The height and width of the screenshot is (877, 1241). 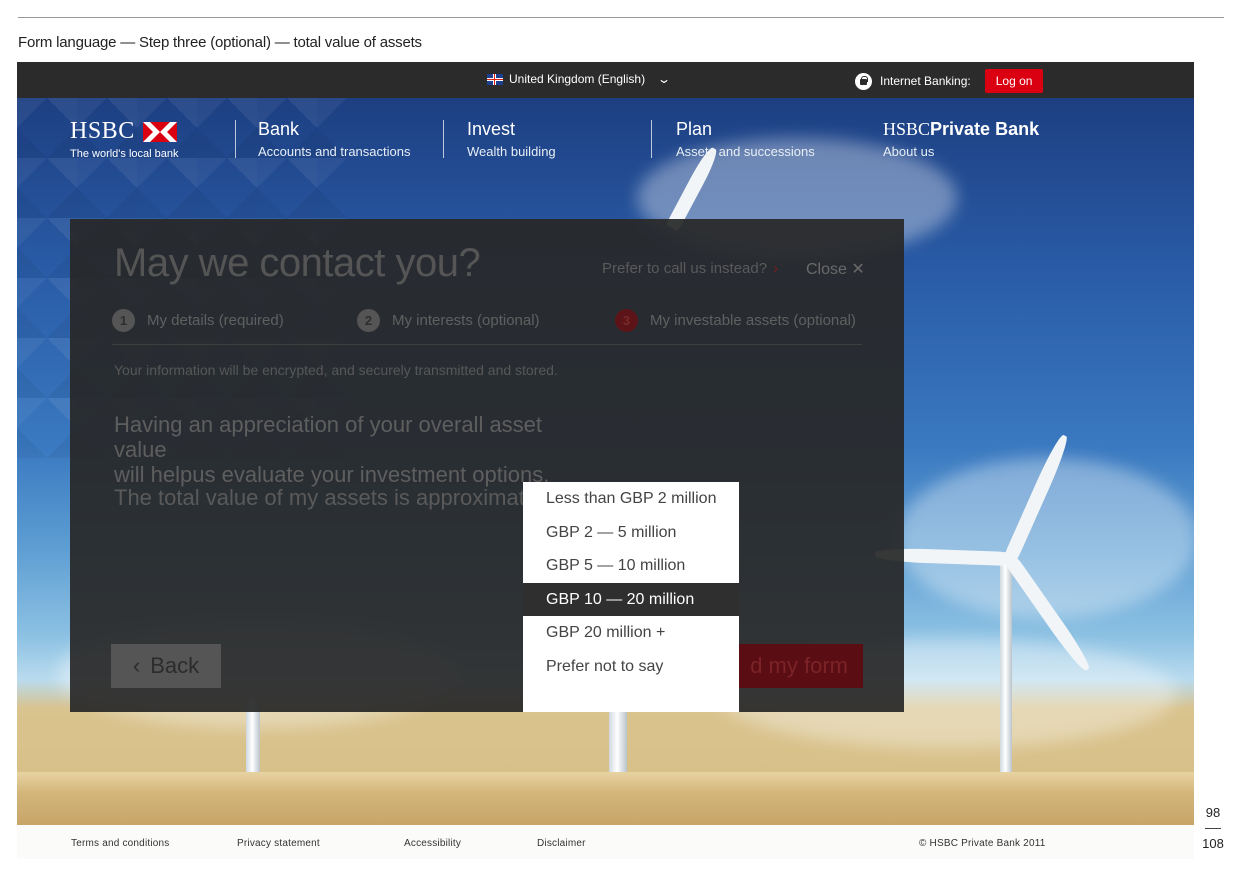 What do you see at coordinates (745, 138) in the screenshot?
I see `nav-plan: Plan Assets and successions` at bounding box center [745, 138].